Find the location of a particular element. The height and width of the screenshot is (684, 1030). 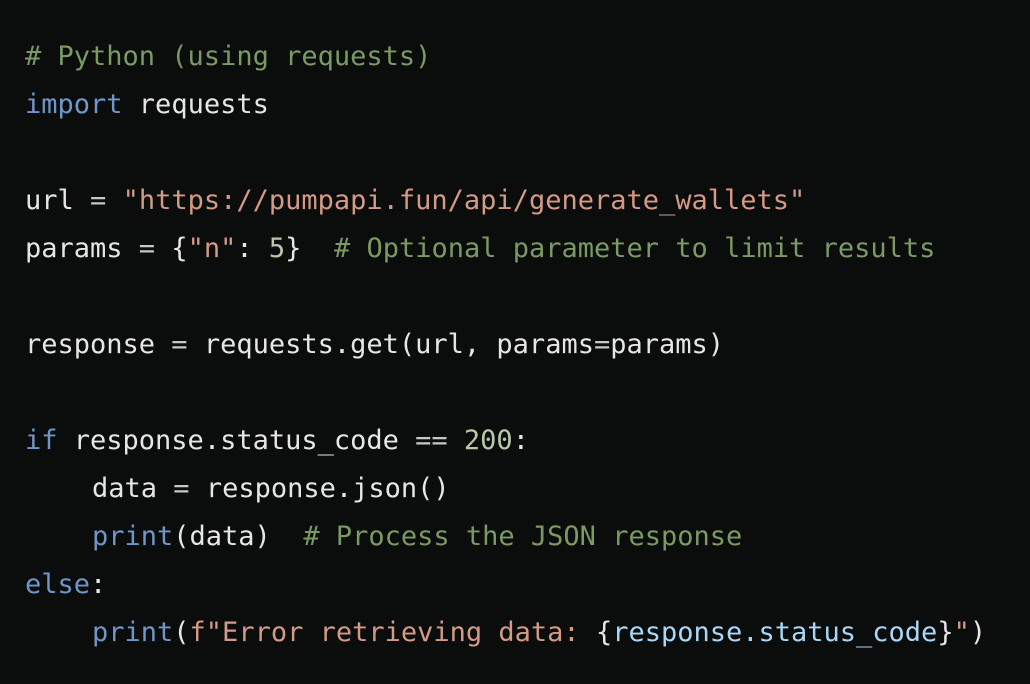

variable: params is located at coordinates (74, 248).